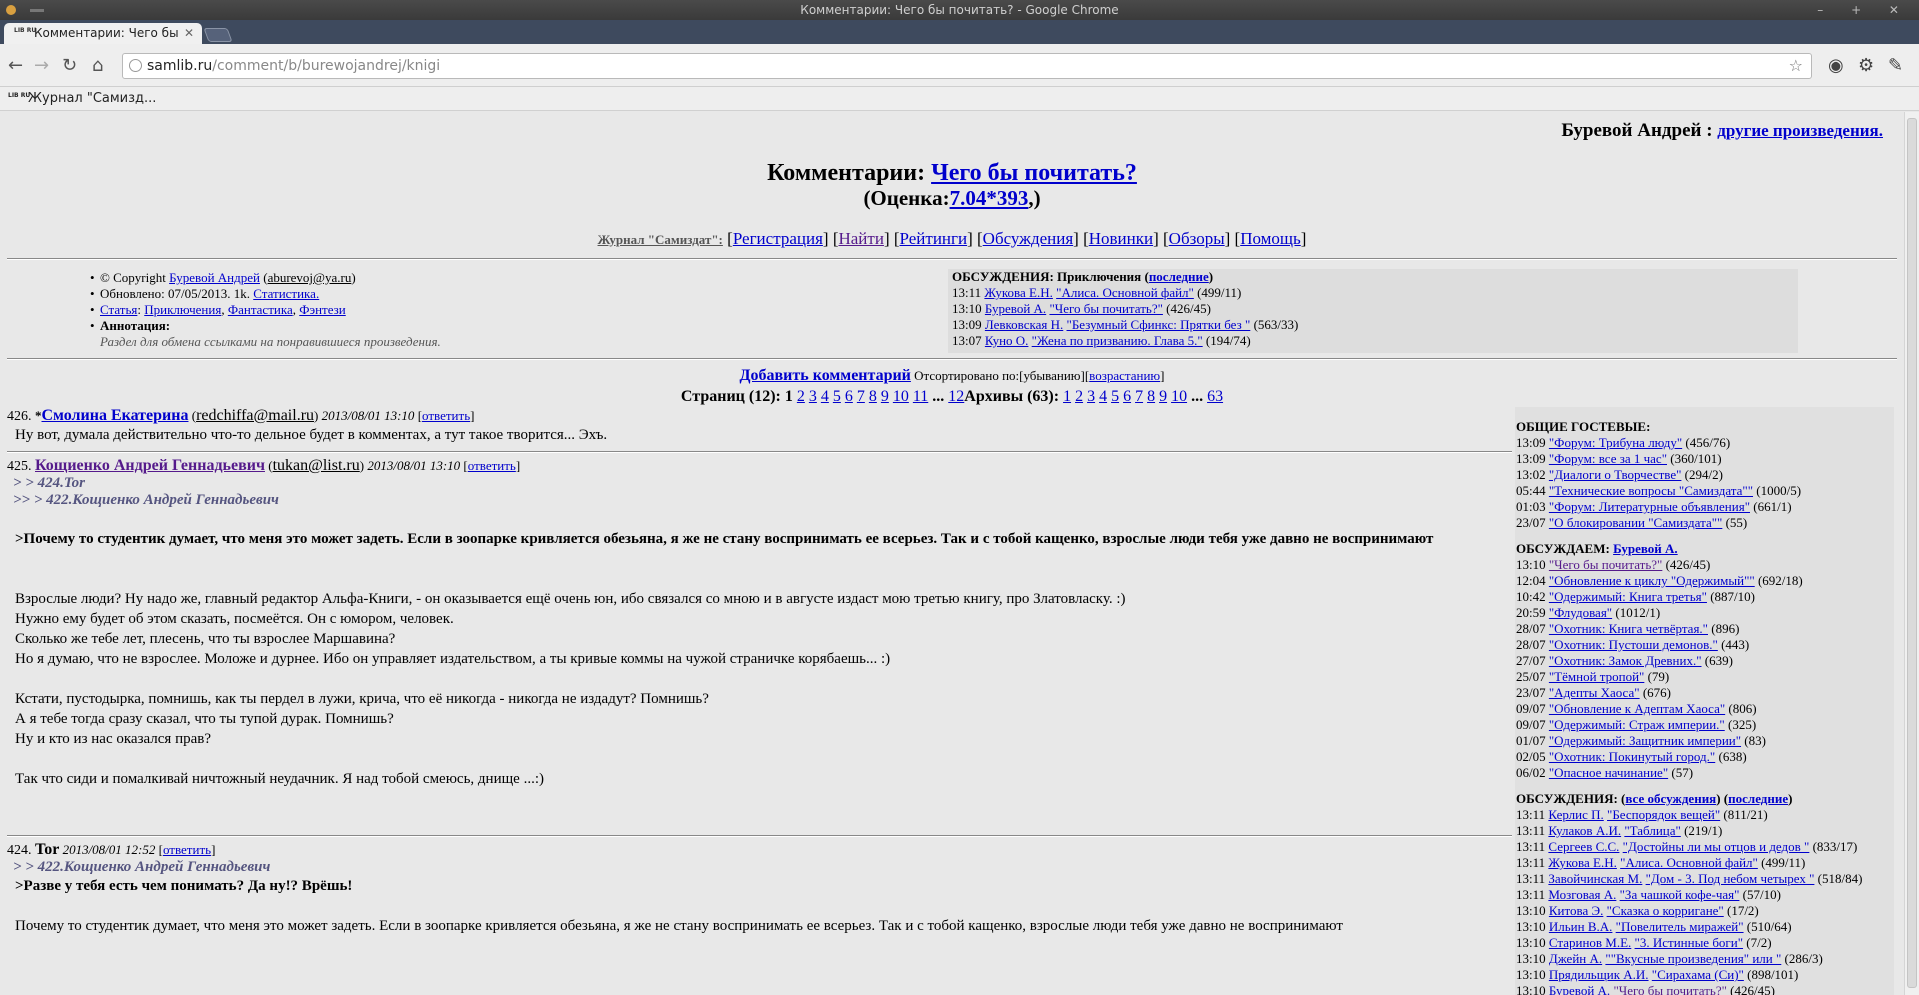 The height and width of the screenshot is (995, 1919). What do you see at coordinates (1632, 756) in the screenshot?
I see `author-work-link: "Охотник: Покинутый город."` at bounding box center [1632, 756].